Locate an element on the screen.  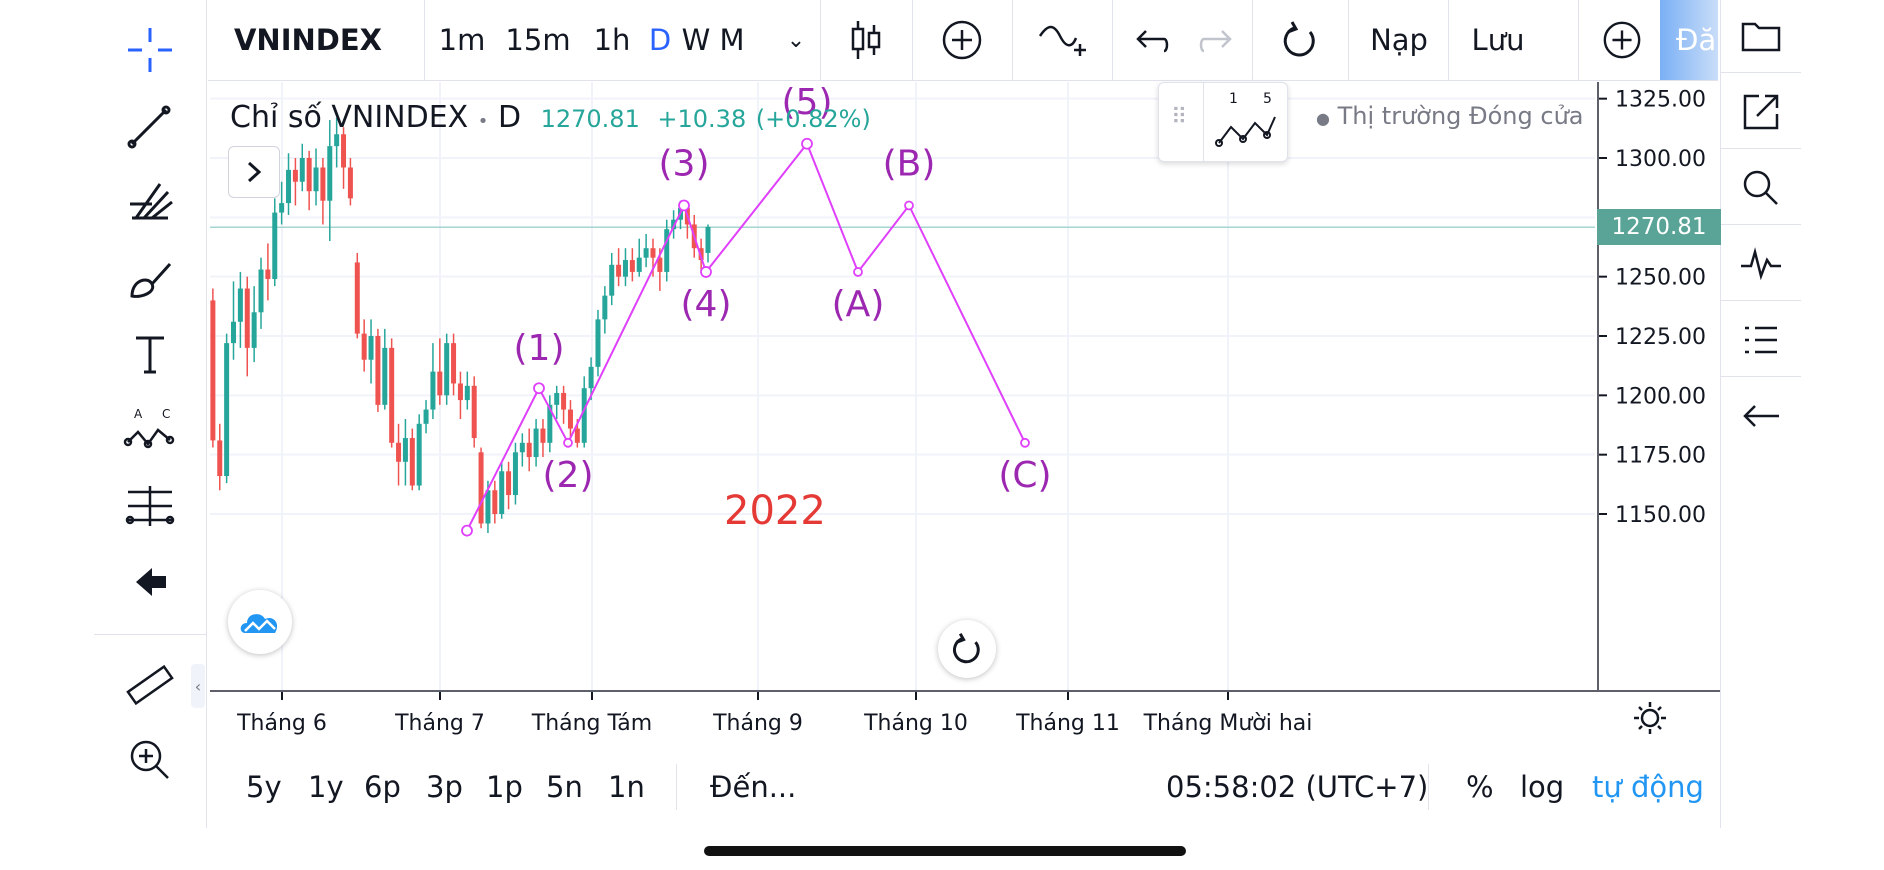
reset-view-button is located at coordinates (967, 649).